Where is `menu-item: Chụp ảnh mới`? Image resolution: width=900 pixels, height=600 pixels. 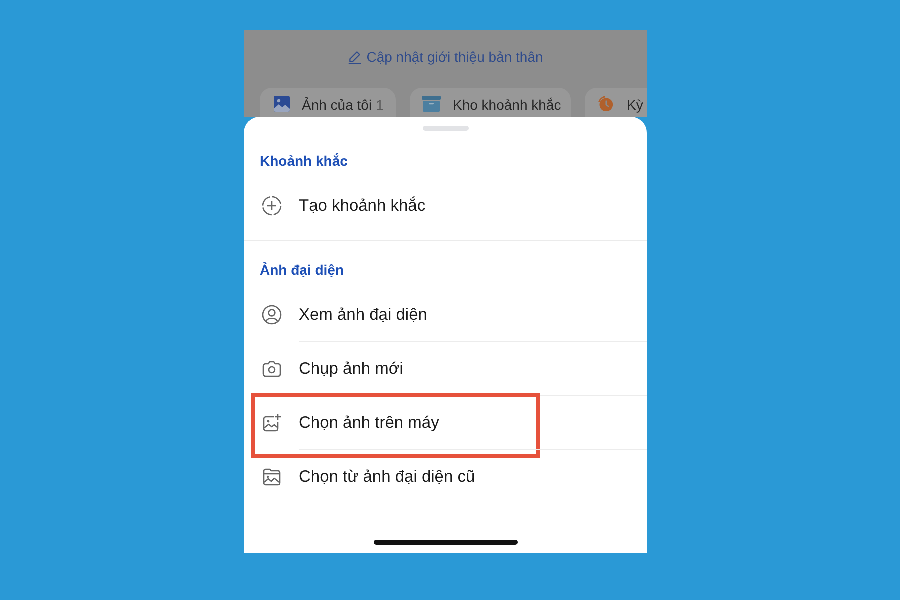
menu-item: Chụp ảnh mới is located at coordinates (445, 369).